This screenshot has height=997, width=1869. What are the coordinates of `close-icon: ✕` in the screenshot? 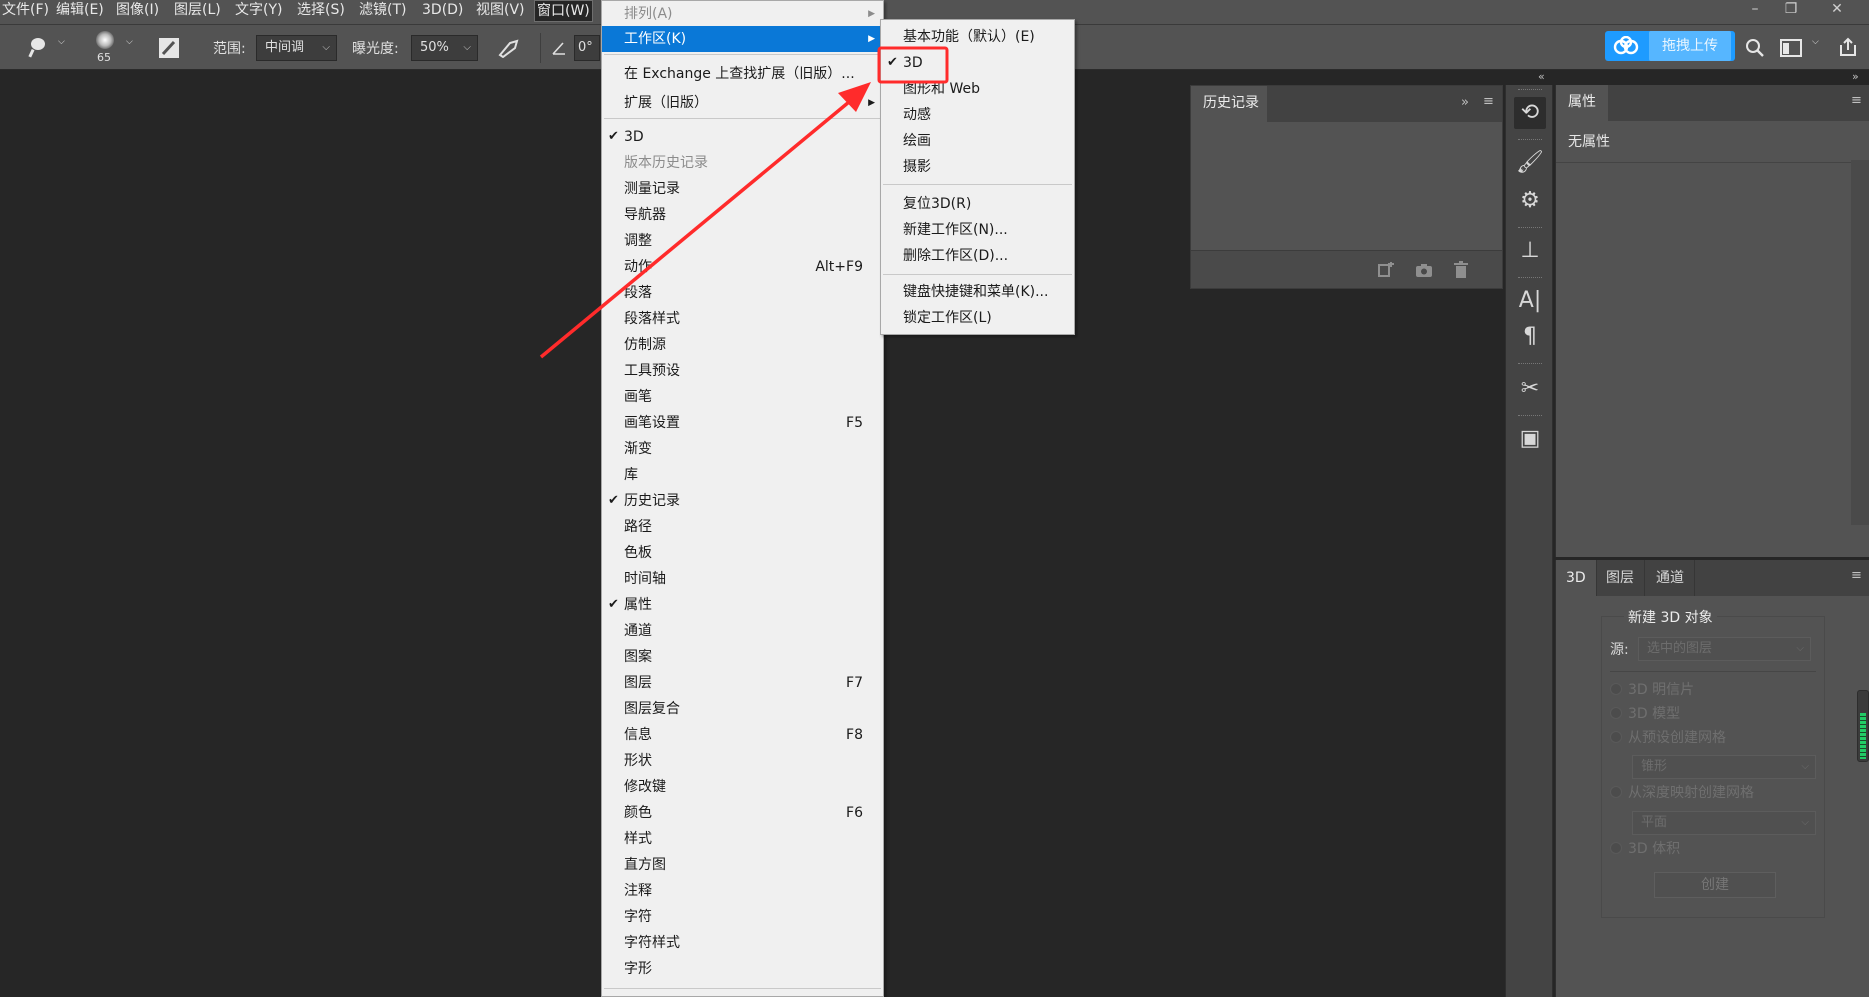 It's located at (1837, 10).